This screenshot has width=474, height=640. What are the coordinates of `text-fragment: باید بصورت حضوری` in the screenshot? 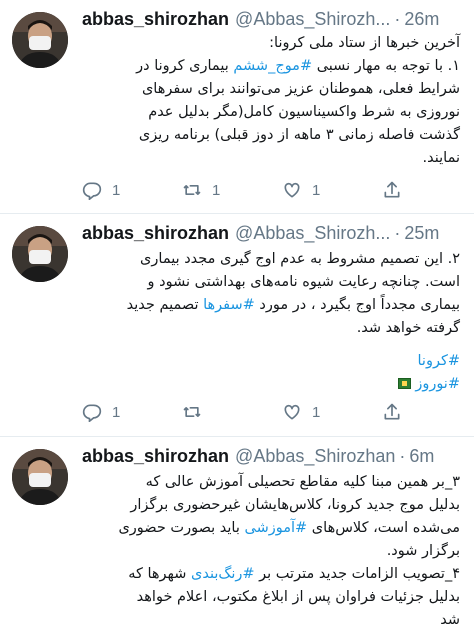 It's located at (181, 528).